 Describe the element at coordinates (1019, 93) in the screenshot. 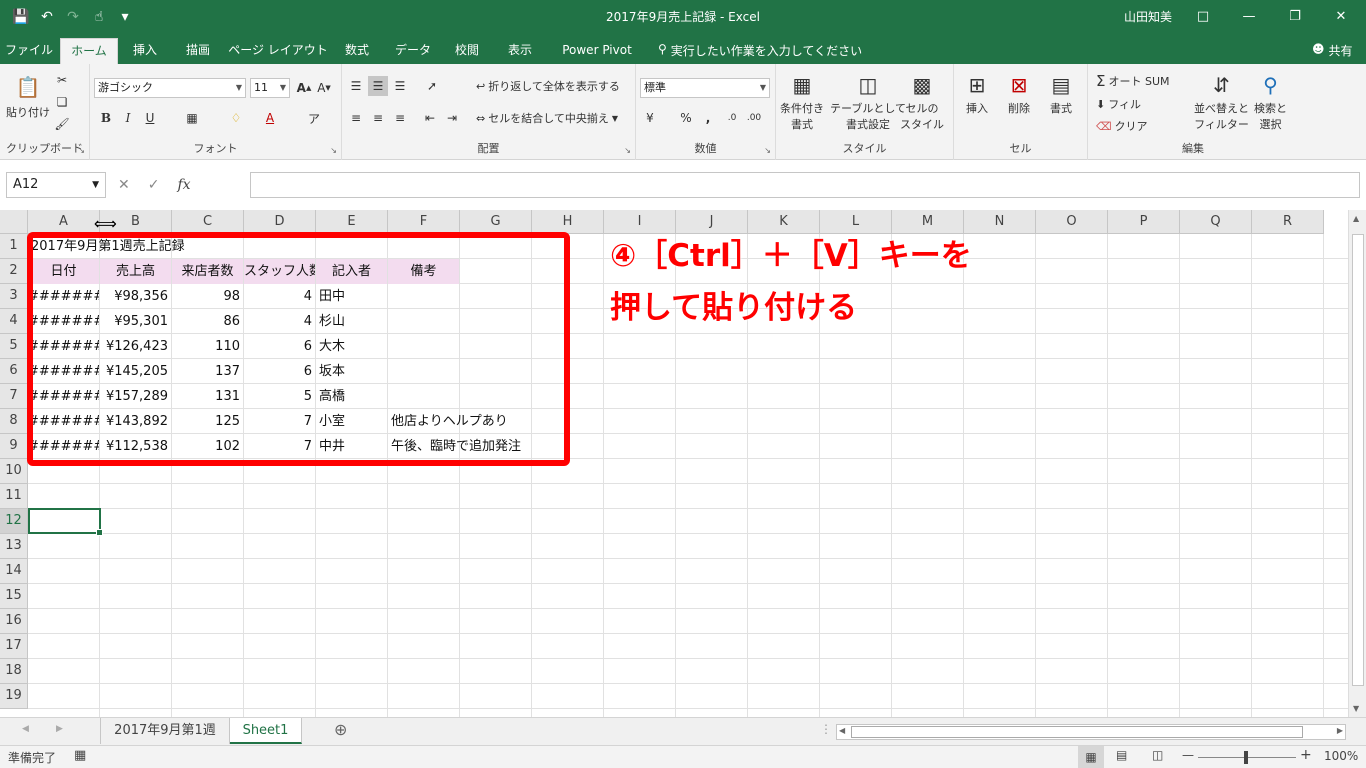

I see `delete-cells-button: ⊠ 削除` at that location.